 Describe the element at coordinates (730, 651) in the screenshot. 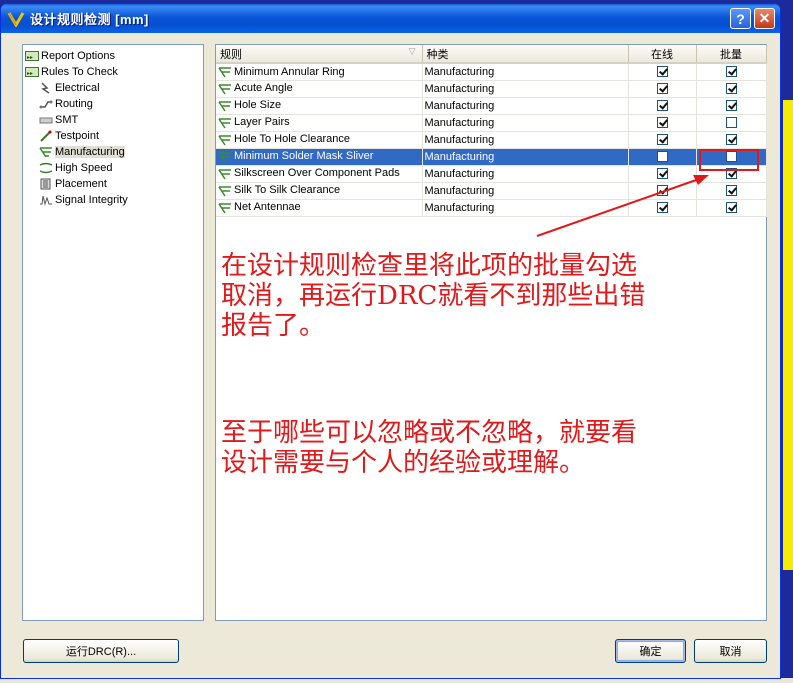

I see `cancel-button: 取消` at that location.